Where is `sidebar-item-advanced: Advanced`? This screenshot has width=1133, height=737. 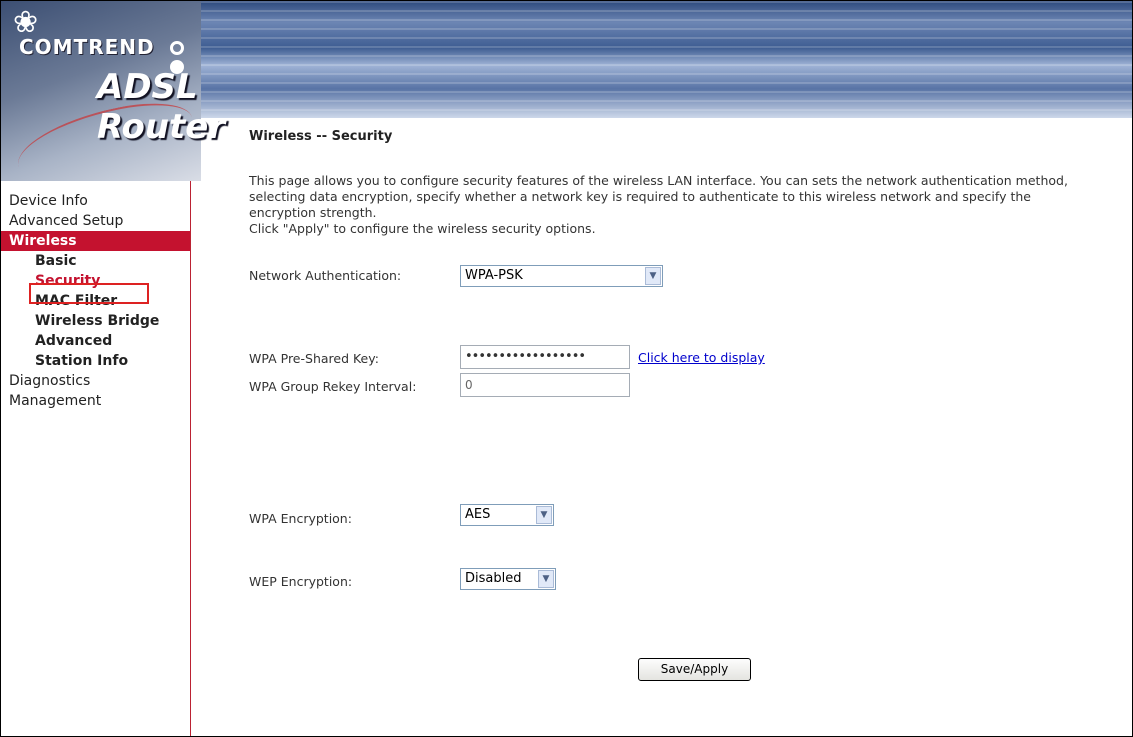
sidebar-item-advanced: Advanced is located at coordinates (95, 341).